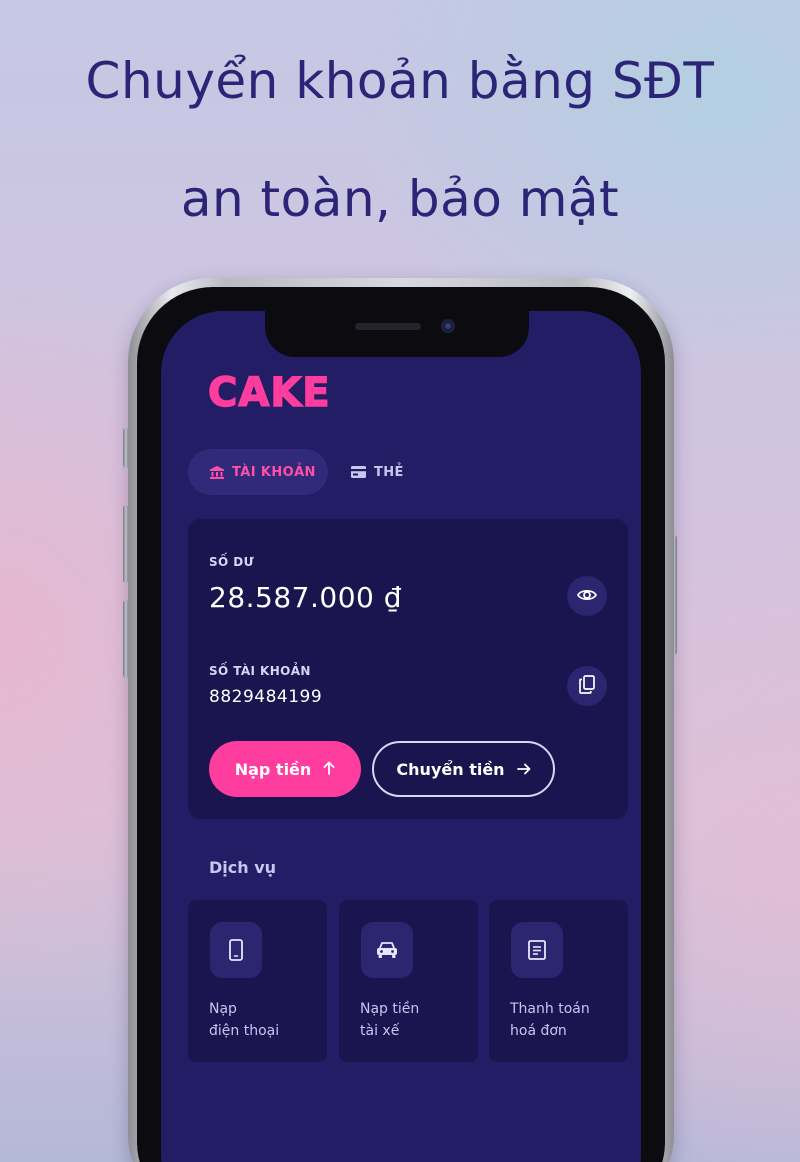  I want to click on bank-icon, so click(217, 472).